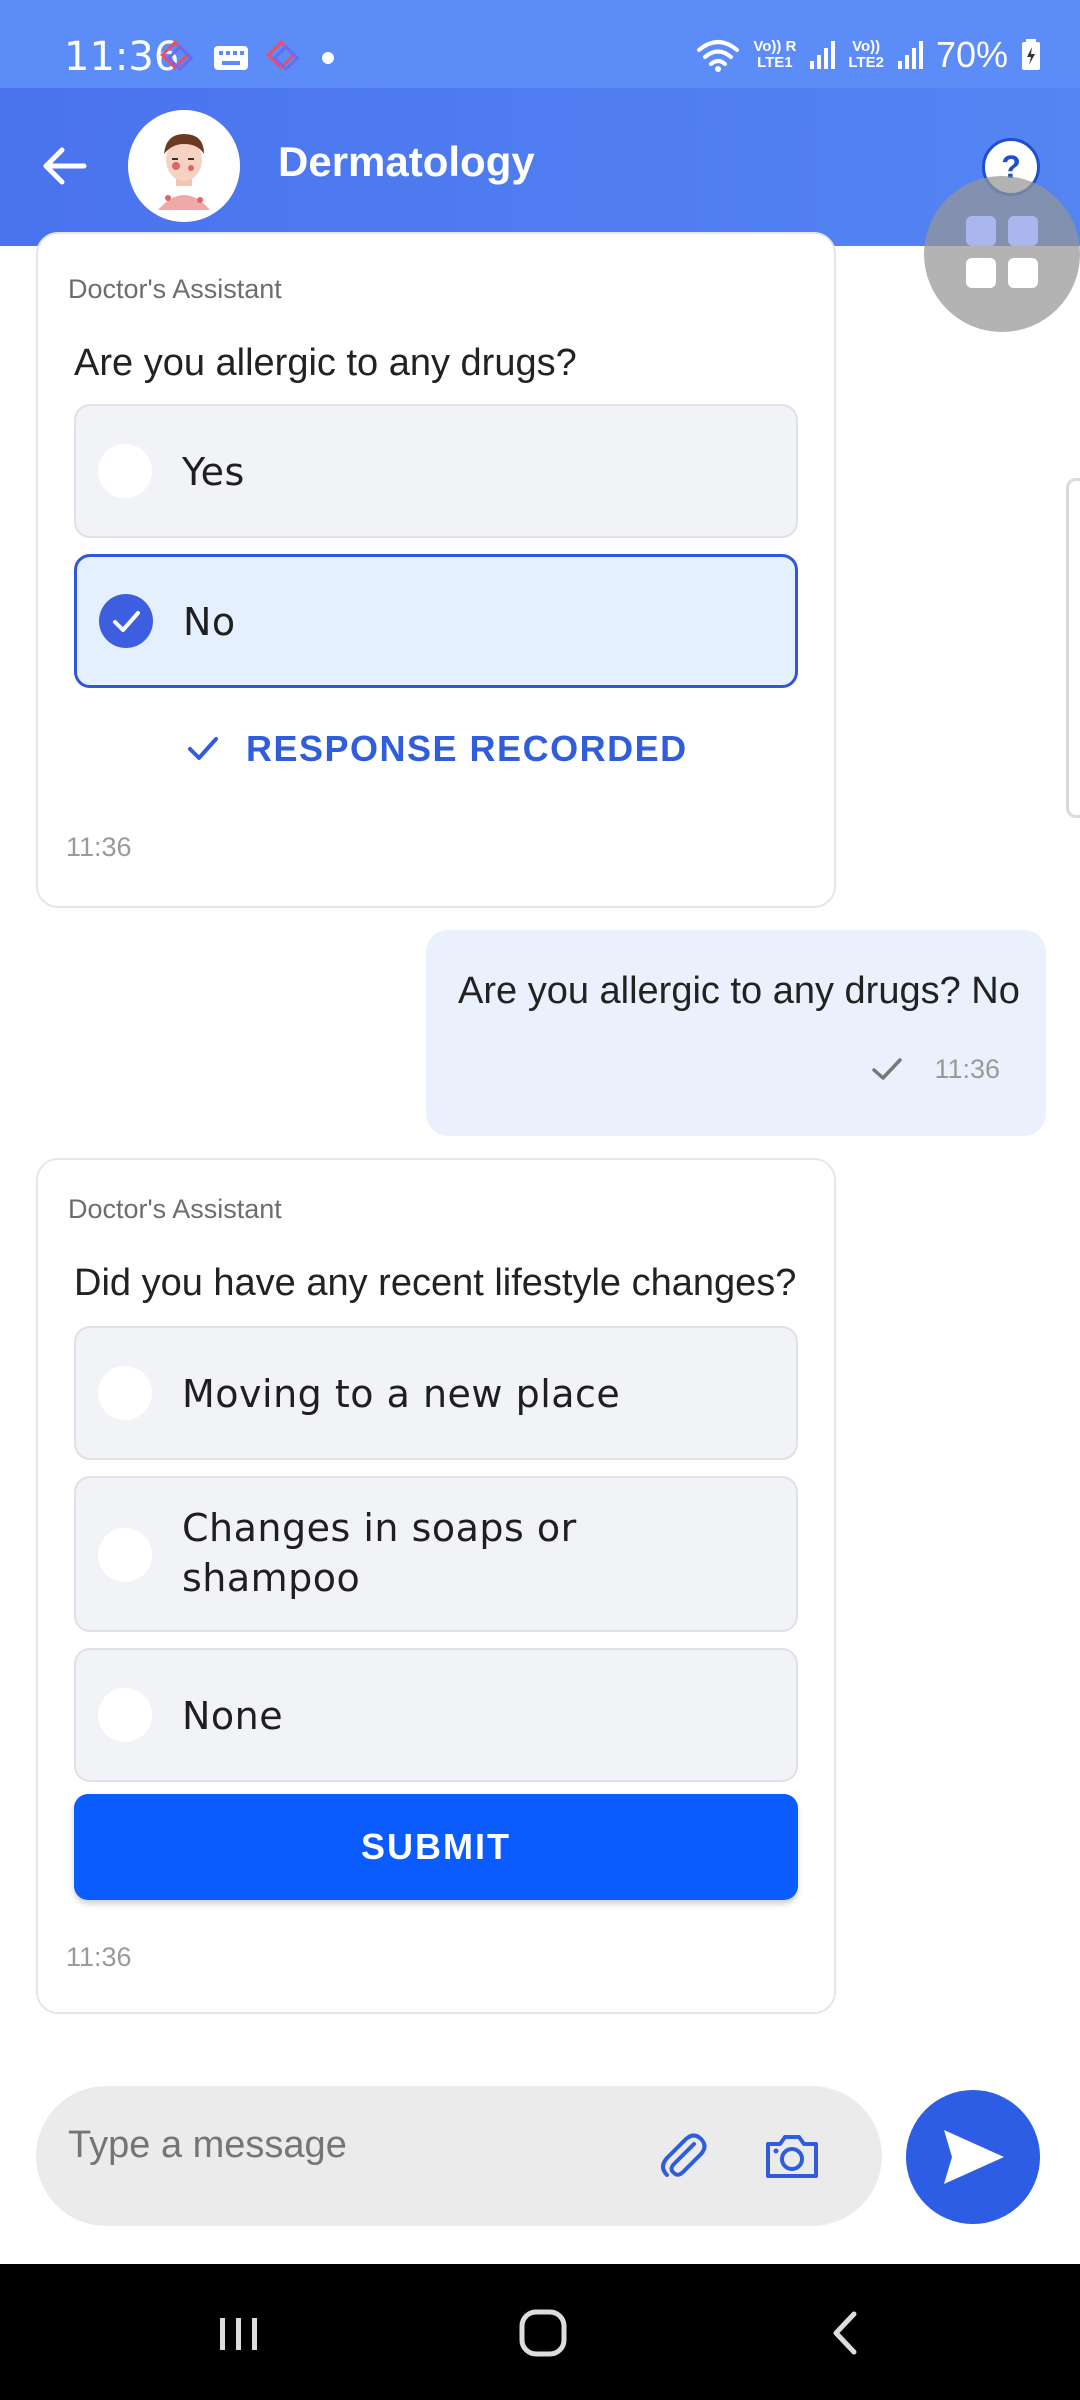 The image size is (1080, 2400). I want to click on option-label-line1: Changes in soaps or, so click(379, 1528).